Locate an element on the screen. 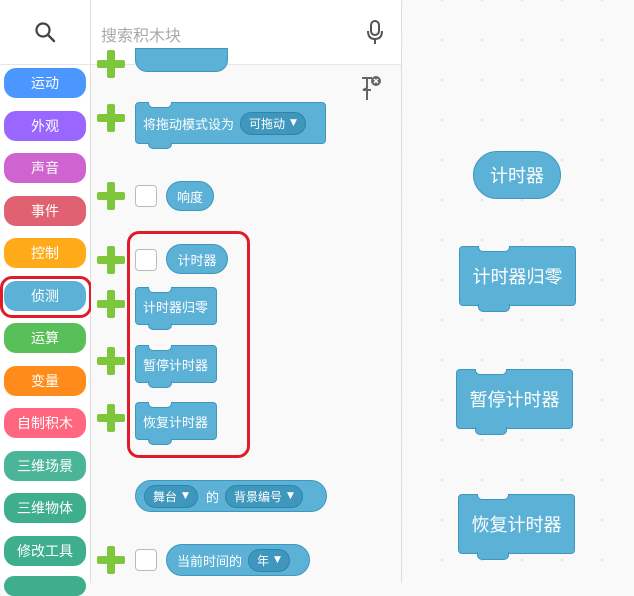 This screenshot has width=634, height=596. attribute-dropdown: 背景编号 ▼ is located at coordinates (263, 496).